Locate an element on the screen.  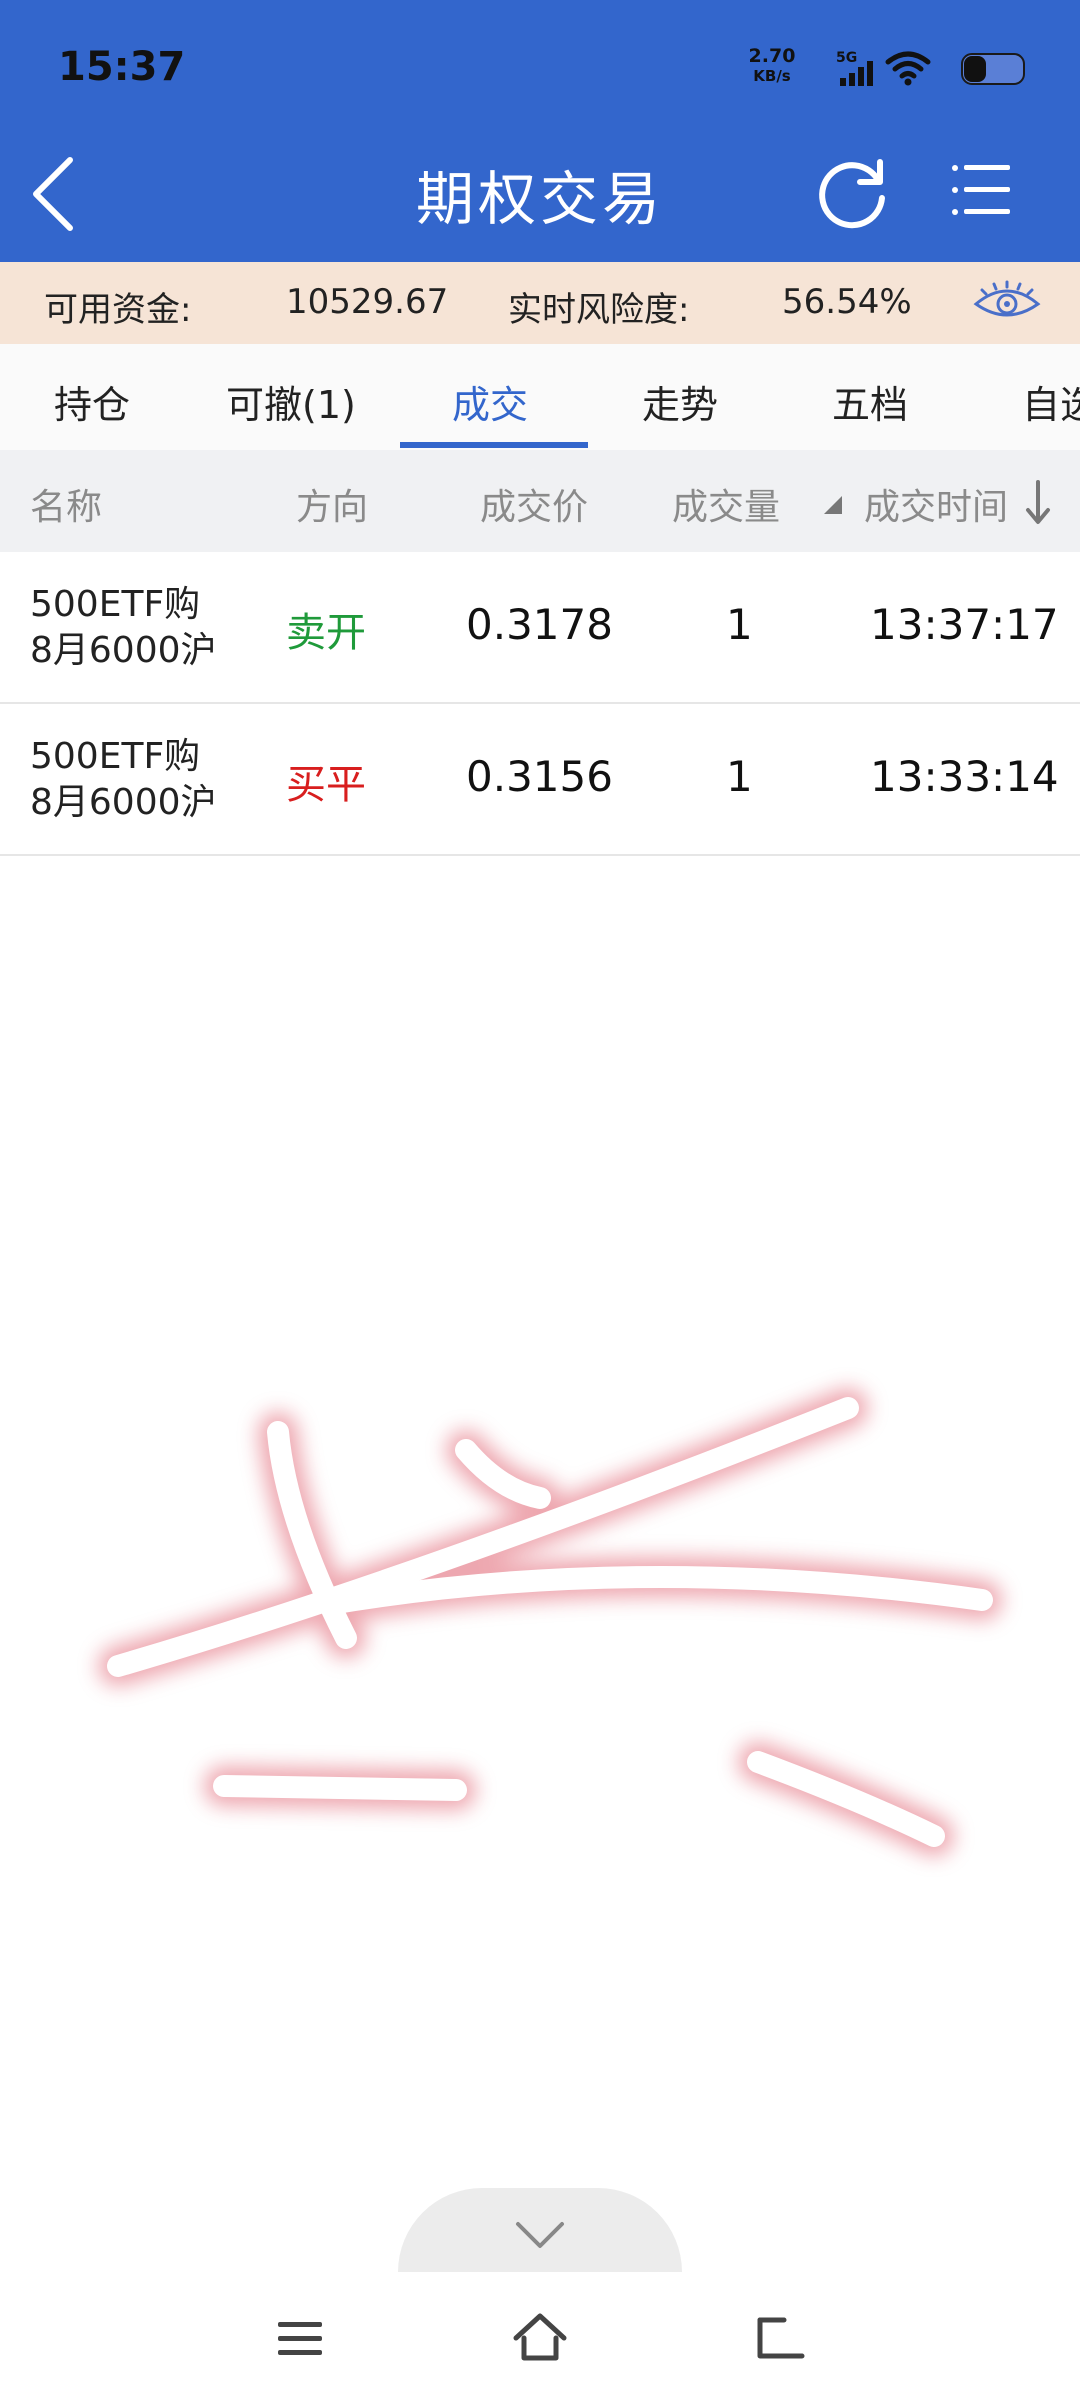
home-icon is located at coordinates (540, 2338).